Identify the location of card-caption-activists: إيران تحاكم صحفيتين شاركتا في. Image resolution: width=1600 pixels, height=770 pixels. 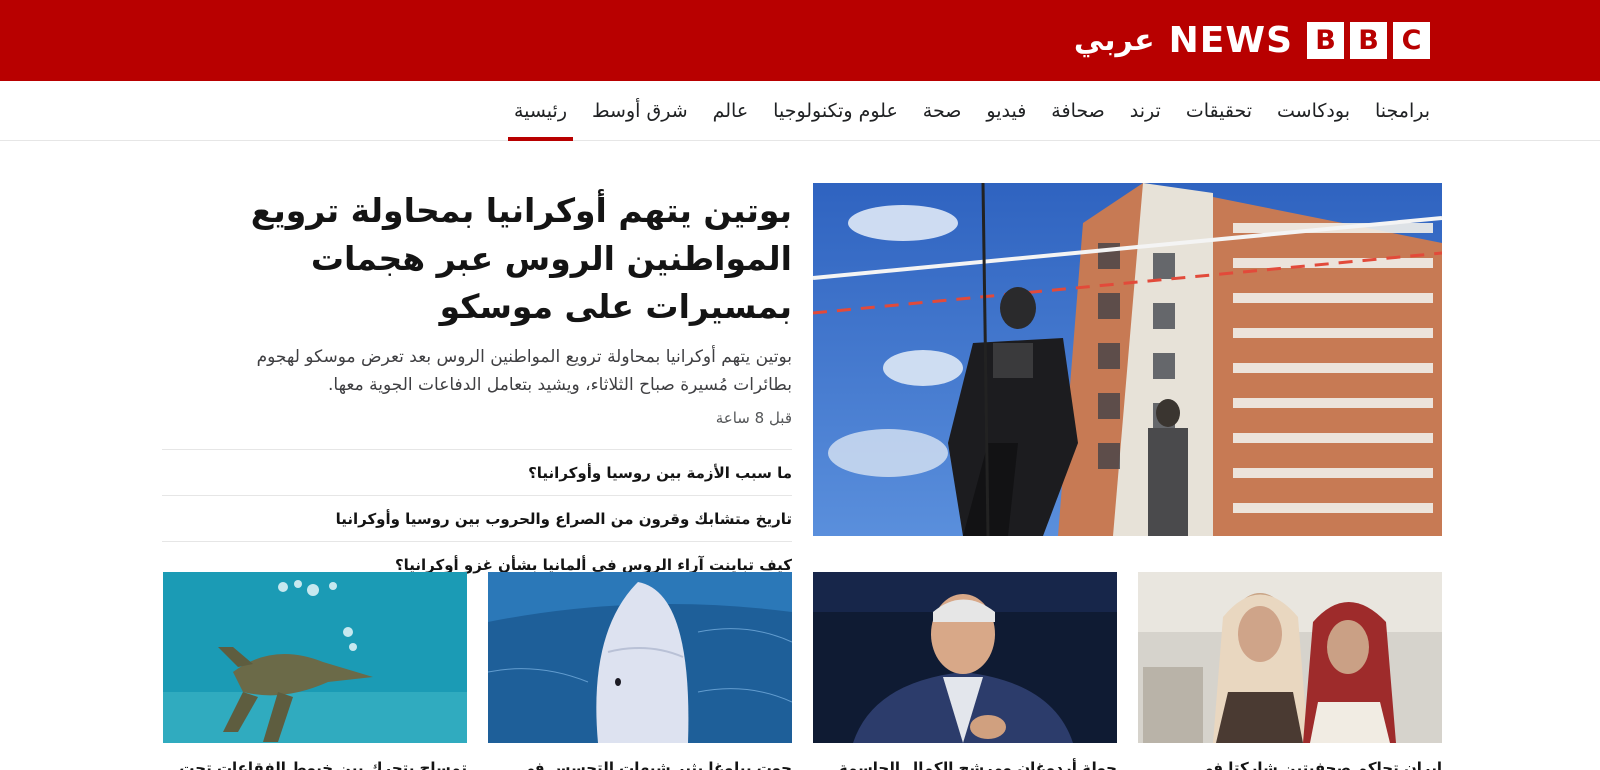
(1290, 764).